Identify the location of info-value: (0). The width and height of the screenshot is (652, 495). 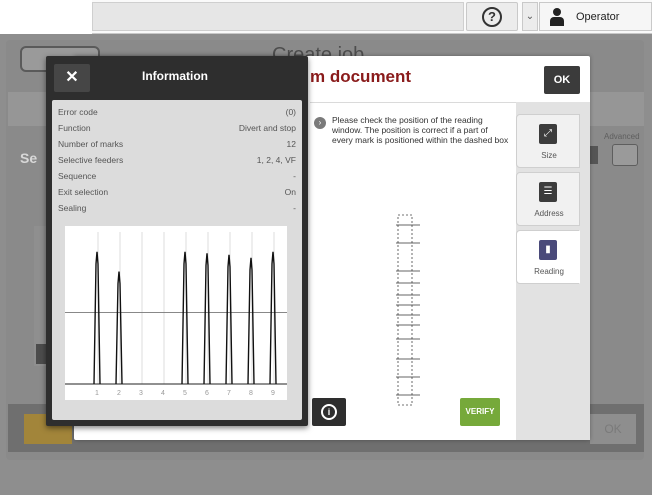
(290, 112).